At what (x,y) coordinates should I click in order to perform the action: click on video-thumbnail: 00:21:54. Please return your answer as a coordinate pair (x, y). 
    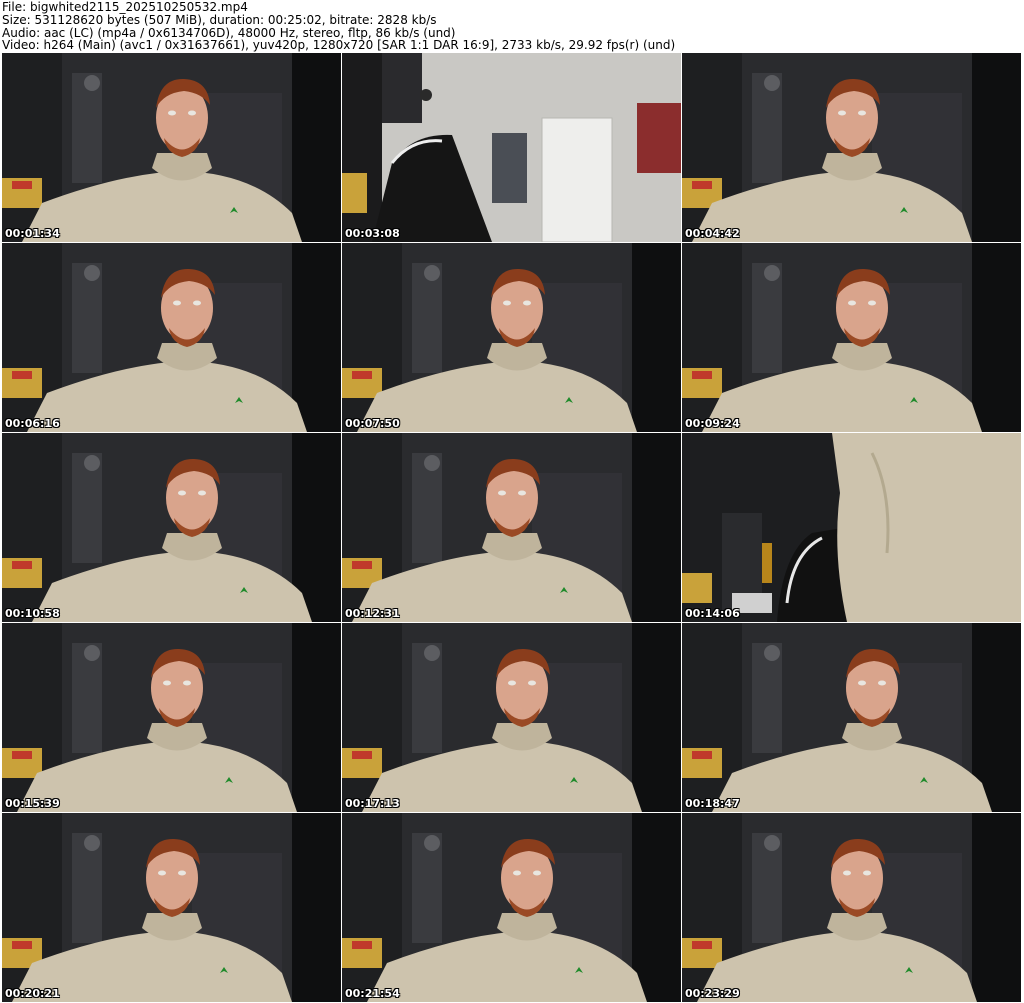
    Looking at the image, I should click on (511, 907).